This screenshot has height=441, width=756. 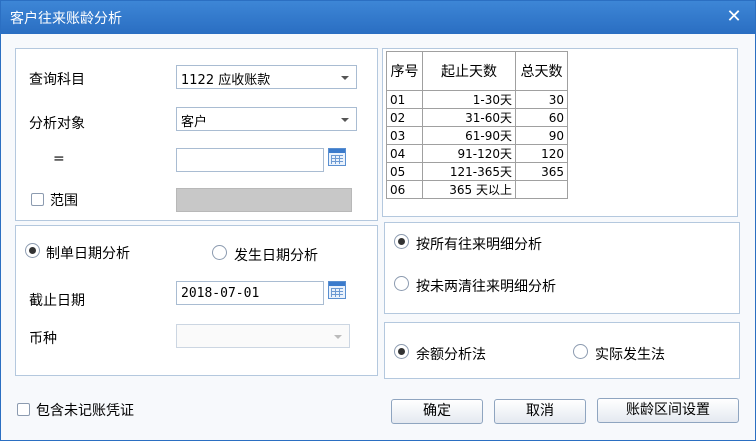 What do you see at coordinates (378, 17) in the screenshot?
I see `title-bar: 客户往来账龄分析 ✕` at bounding box center [378, 17].